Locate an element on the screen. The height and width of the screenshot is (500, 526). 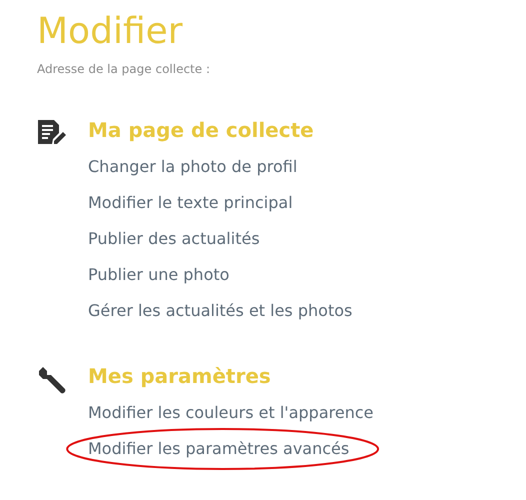
menu-link: Changer la photo de profil is located at coordinates (193, 167).